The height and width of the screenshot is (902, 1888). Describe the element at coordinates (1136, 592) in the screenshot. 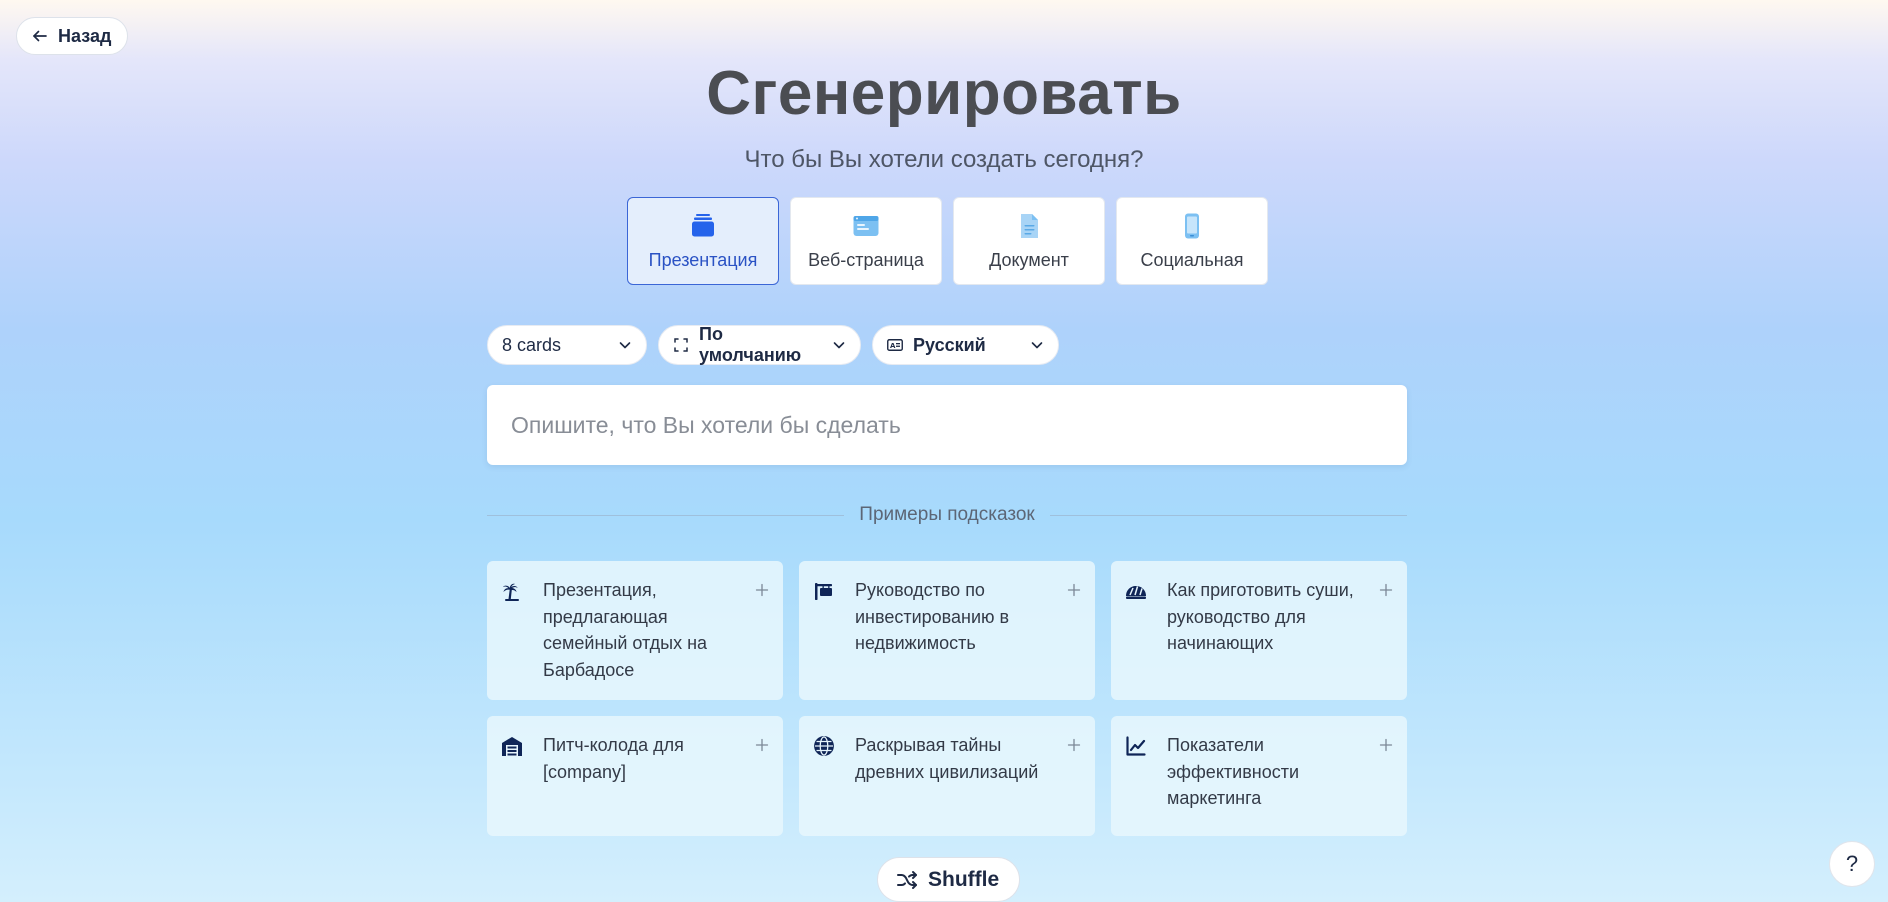

I see `sushi-icon` at that location.